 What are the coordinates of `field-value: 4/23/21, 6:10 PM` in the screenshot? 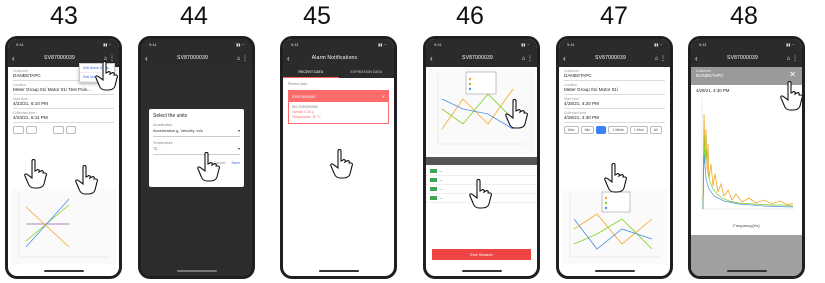 It's located at (63, 105).